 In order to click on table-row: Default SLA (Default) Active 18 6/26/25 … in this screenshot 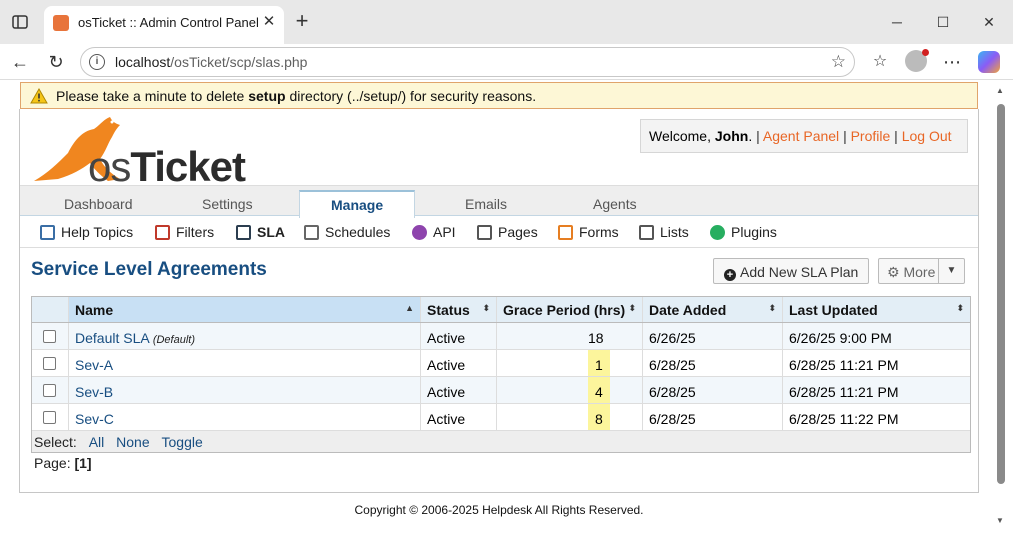, I will do `click(501, 336)`.